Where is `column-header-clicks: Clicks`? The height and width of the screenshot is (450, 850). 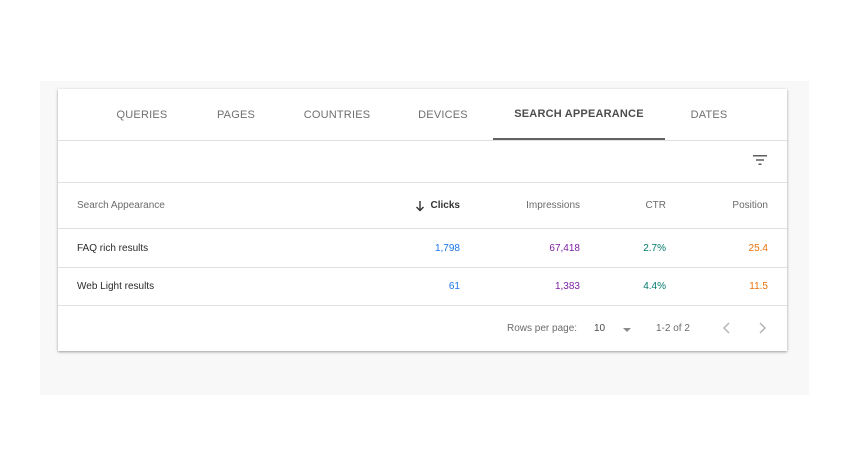
column-header-clicks: Clicks is located at coordinates (437, 205).